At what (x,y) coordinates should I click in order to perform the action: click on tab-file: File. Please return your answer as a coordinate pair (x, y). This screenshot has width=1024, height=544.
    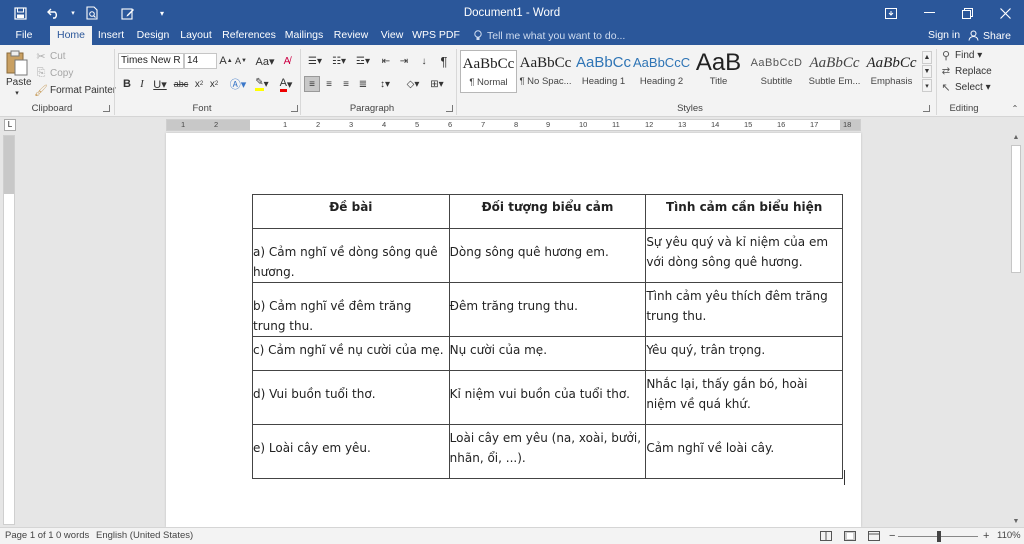
    Looking at the image, I should click on (24, 35).